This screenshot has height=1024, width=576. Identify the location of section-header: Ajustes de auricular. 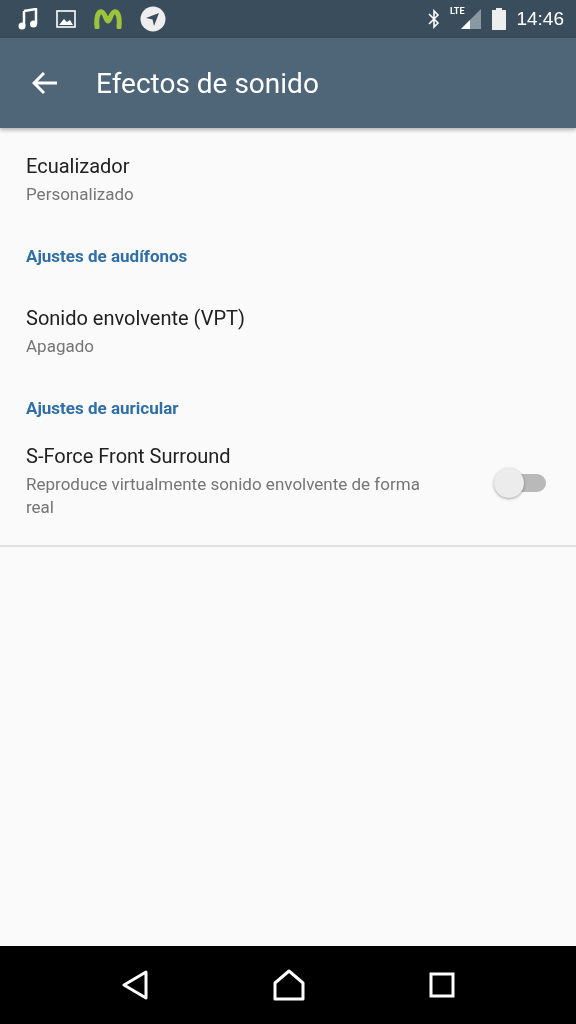
(102, 408).